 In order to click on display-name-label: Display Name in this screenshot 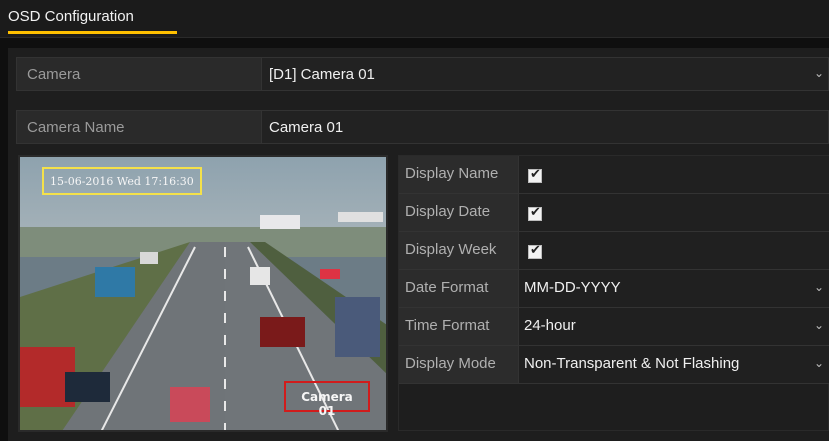, I will do `click(459, 174)`.